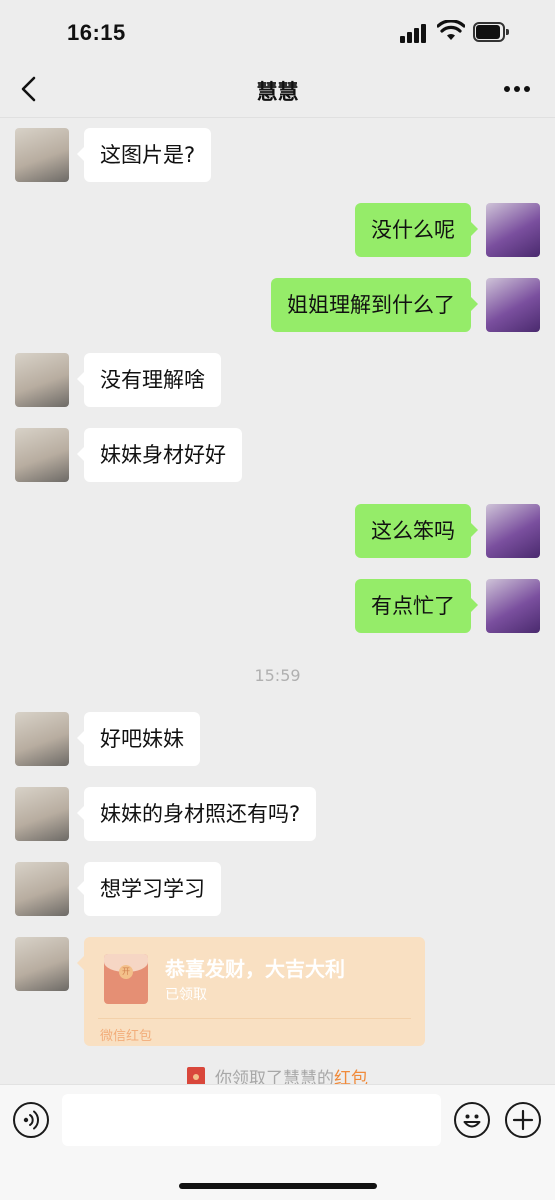 The image size is (555, 1200). I want to click on red-packet-status: 已领取, so click(186, 995).